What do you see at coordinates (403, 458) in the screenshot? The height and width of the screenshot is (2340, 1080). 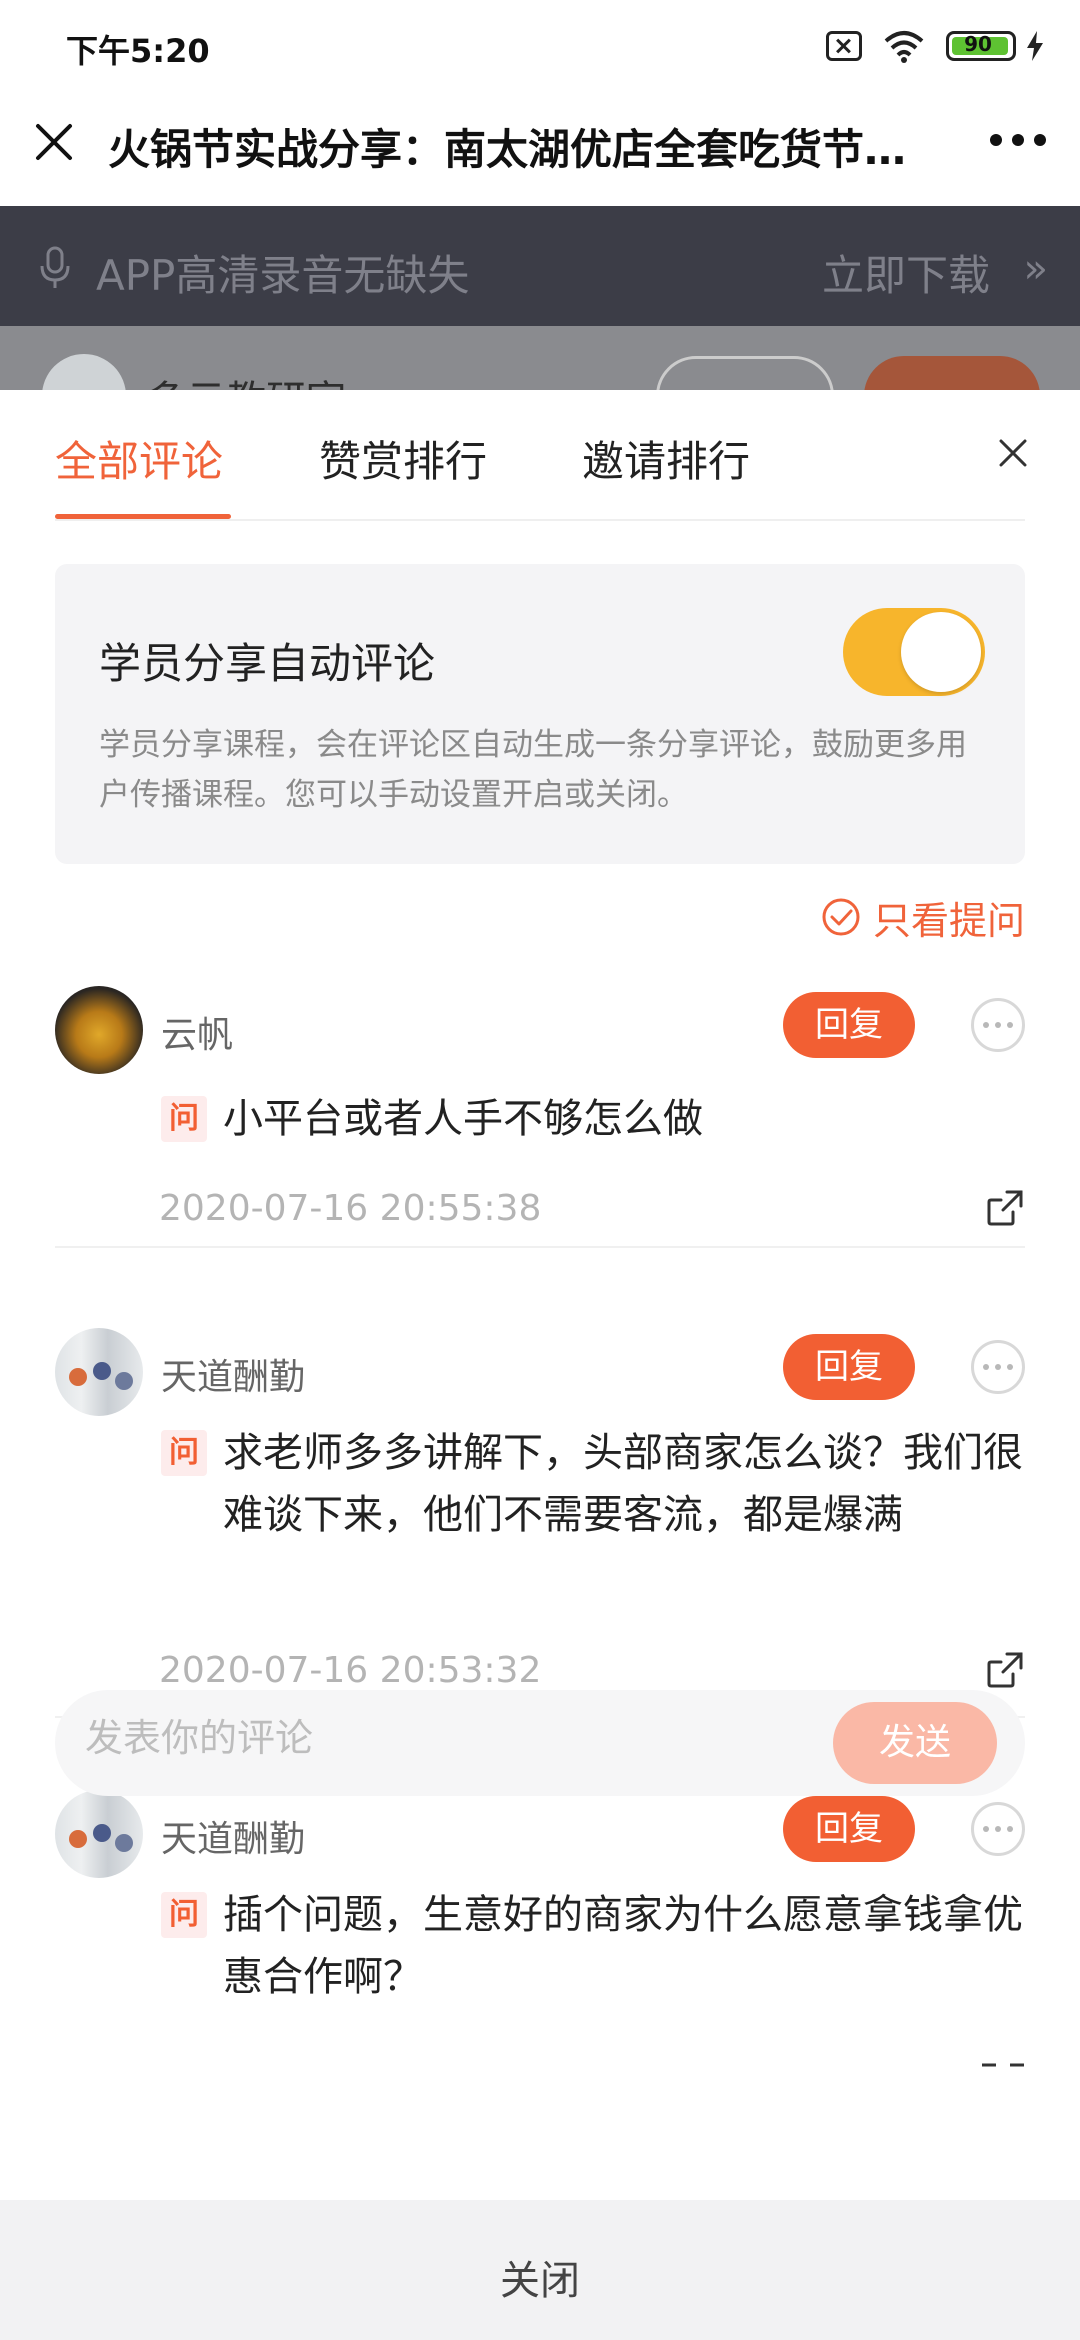 I see `tab-reward-ranking: 赞赏排行` at bounding box center [403, 458].